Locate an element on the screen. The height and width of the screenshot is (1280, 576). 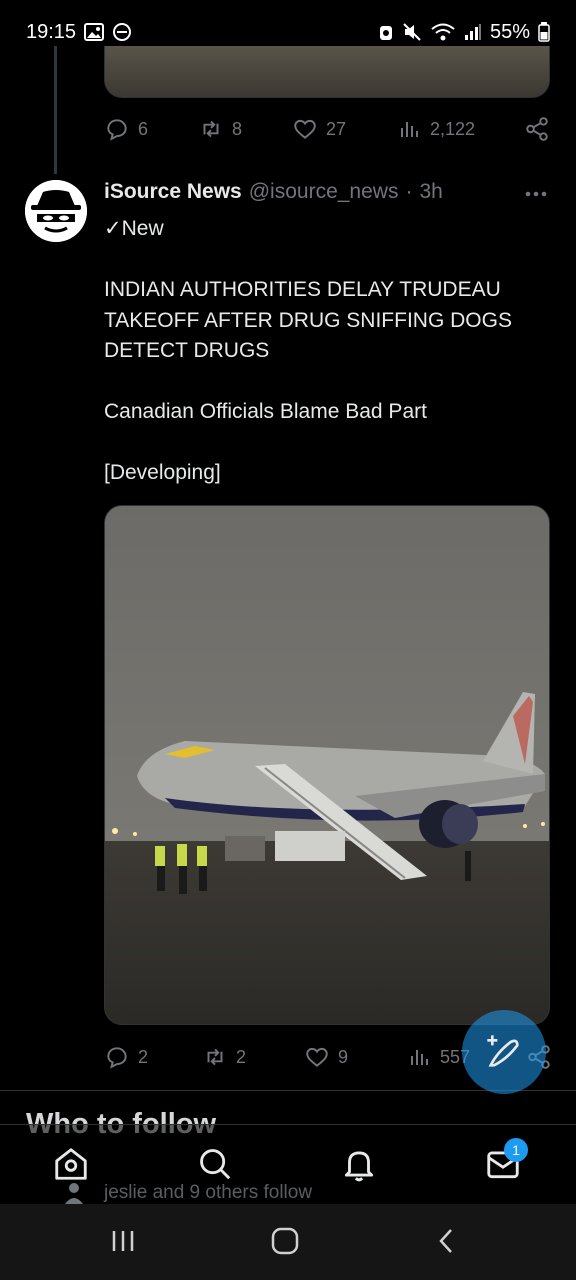
search-icon is located at coordinates (215, 1164).